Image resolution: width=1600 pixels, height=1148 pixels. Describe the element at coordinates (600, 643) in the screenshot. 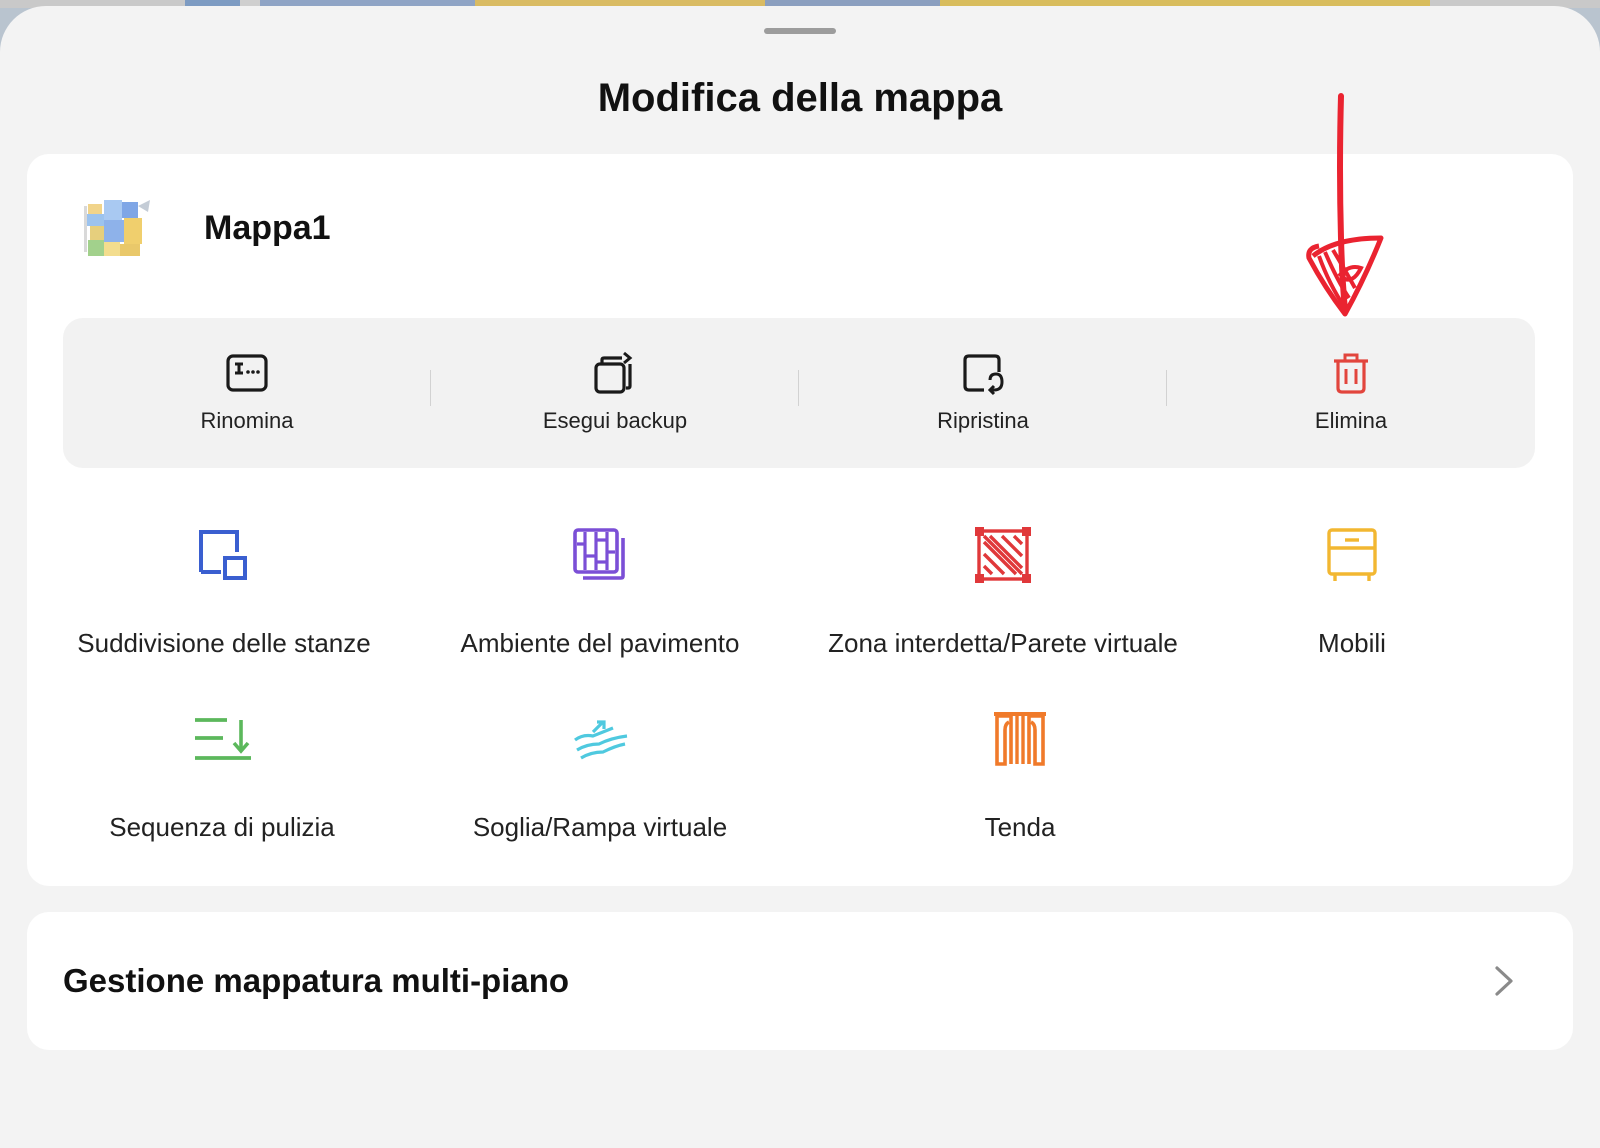

I see `floor-material-label: Ambiente del pavimento` at that location.